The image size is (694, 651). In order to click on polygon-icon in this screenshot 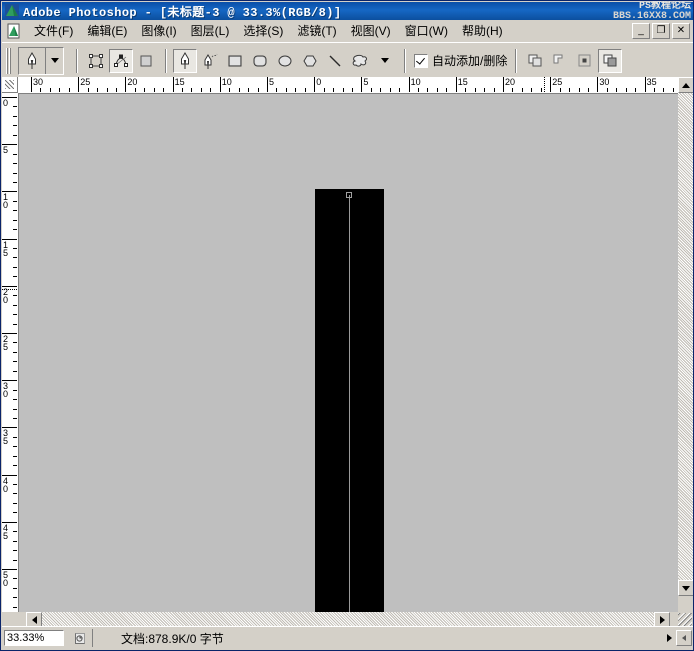, I will do `click(310, 61)`.